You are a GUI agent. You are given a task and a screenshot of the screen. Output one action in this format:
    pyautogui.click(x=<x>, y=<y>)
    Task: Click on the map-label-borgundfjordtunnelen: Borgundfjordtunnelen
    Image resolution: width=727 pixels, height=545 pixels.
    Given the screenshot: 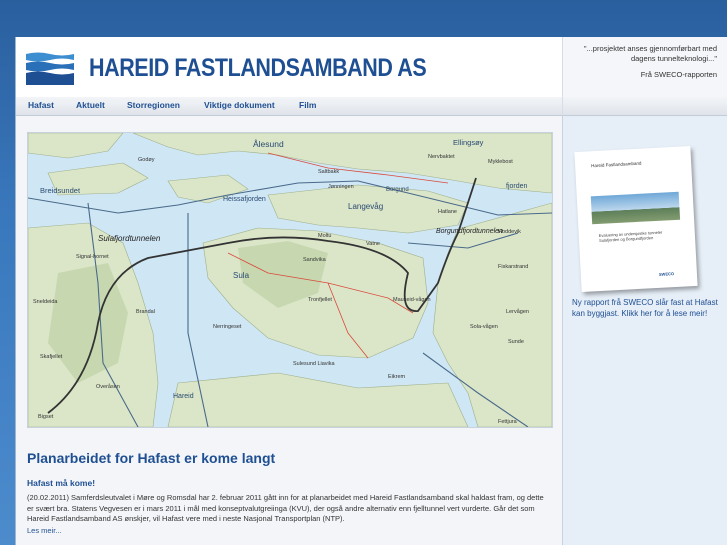 What is the action you would take?
    pyautogui.click(x=469, y=231)
    